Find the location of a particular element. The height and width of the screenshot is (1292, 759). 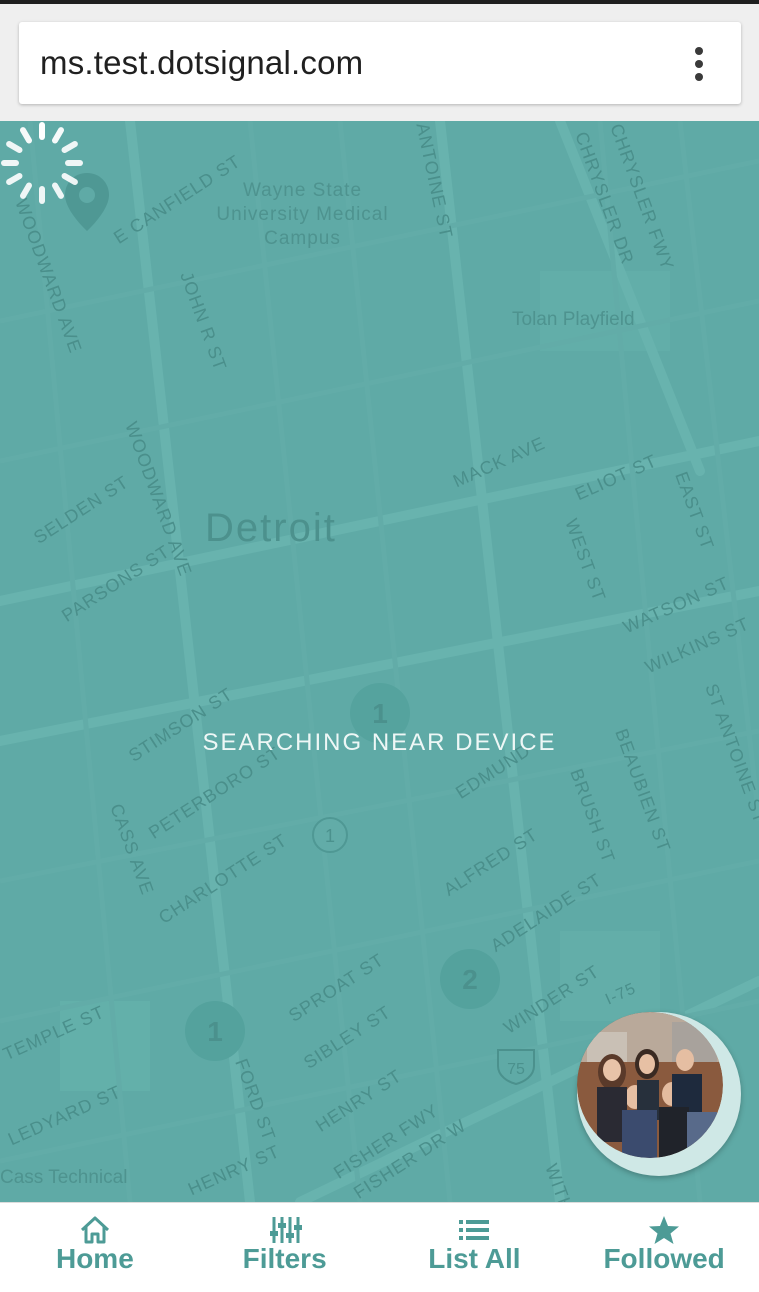

home-icon is located at coordinates (94, 1230).